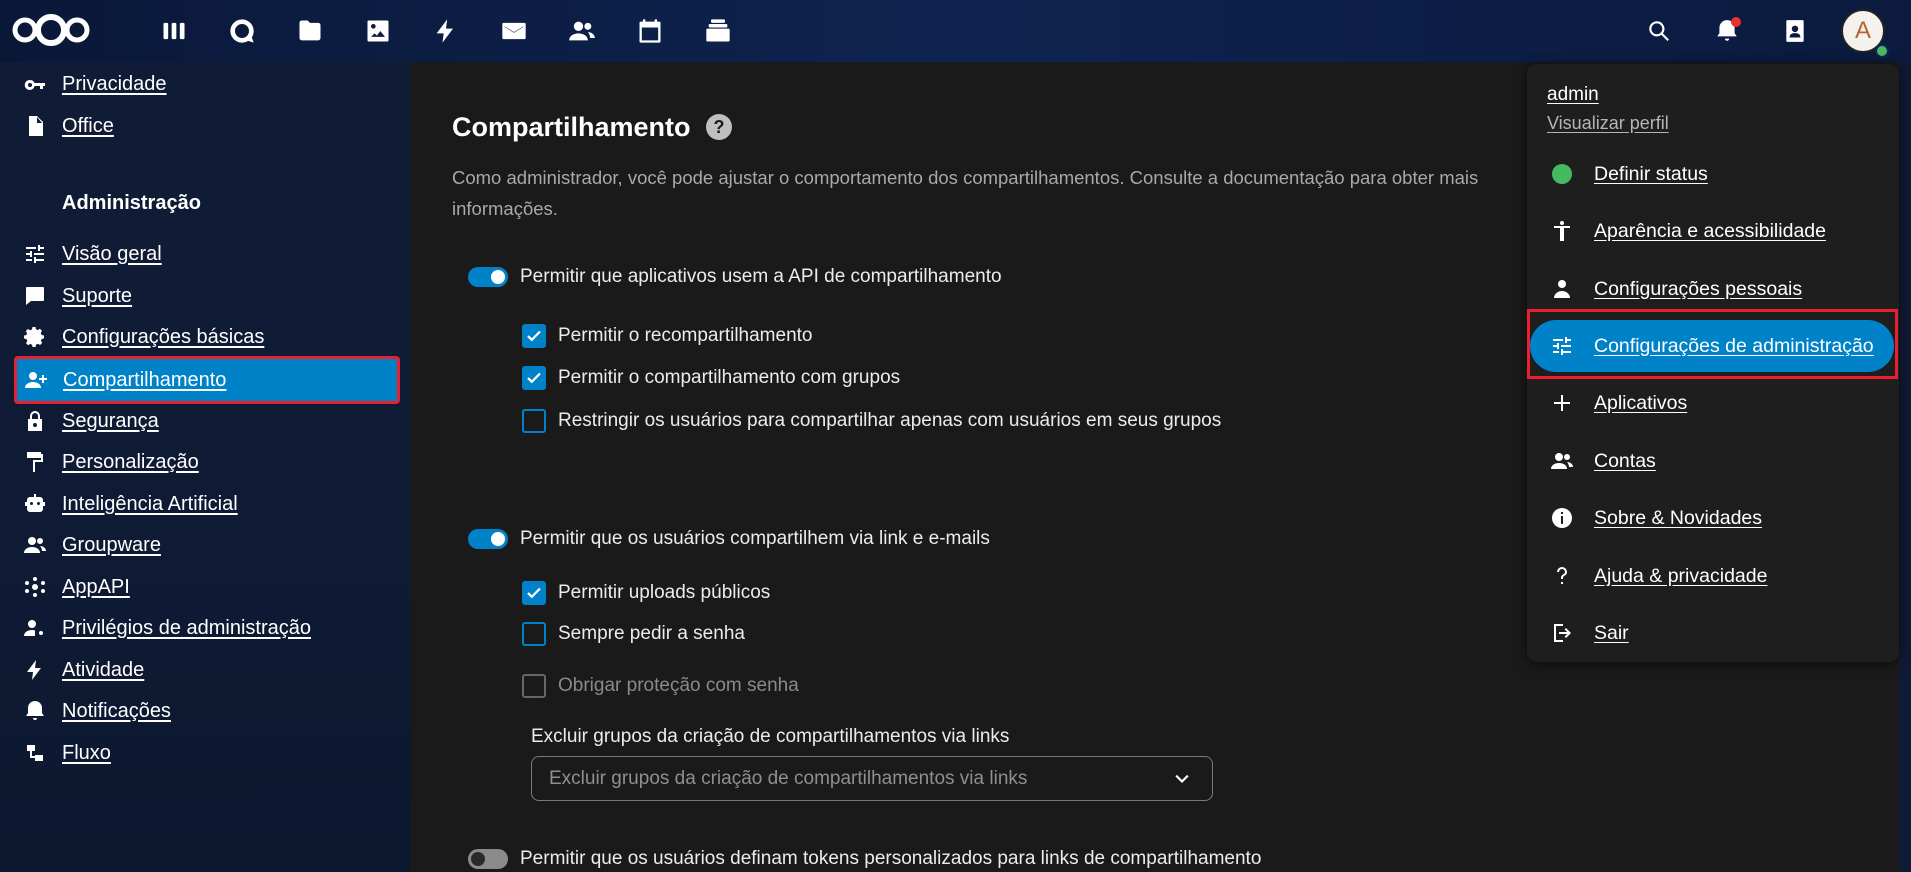  I want to click on sidebar-item-suporte: Suporte, so click(207, 296).